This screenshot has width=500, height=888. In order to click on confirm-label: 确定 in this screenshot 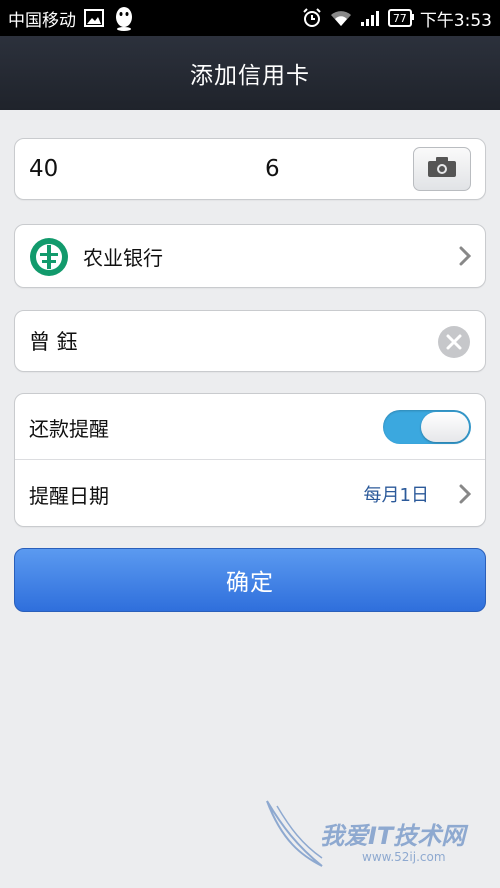, I will do `click(250, 583)`.